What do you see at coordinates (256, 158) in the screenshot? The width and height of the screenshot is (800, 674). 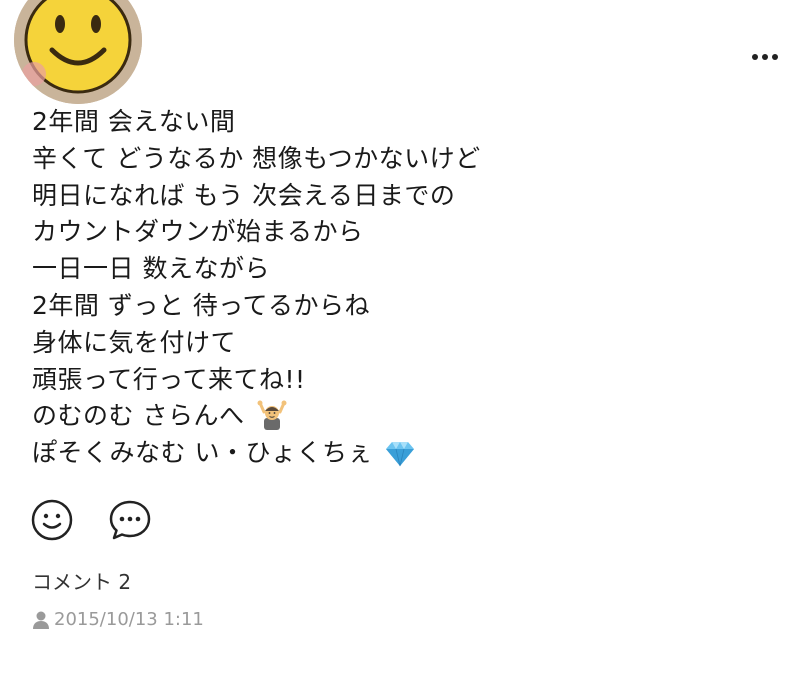 I see `post-line: 辛くて どうなるか 想像もつかないけど` at bounding box center [256, 158].